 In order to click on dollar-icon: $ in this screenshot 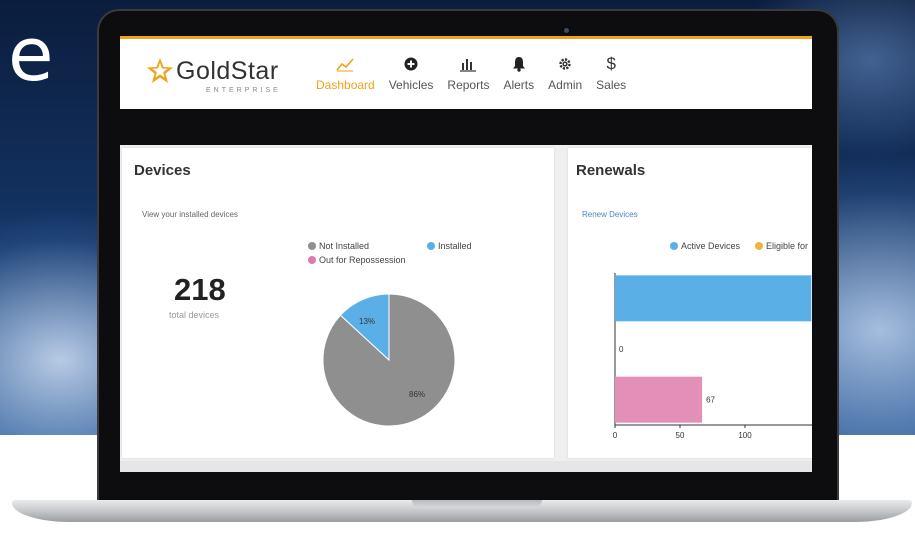, I will do `click(611, 63)`.